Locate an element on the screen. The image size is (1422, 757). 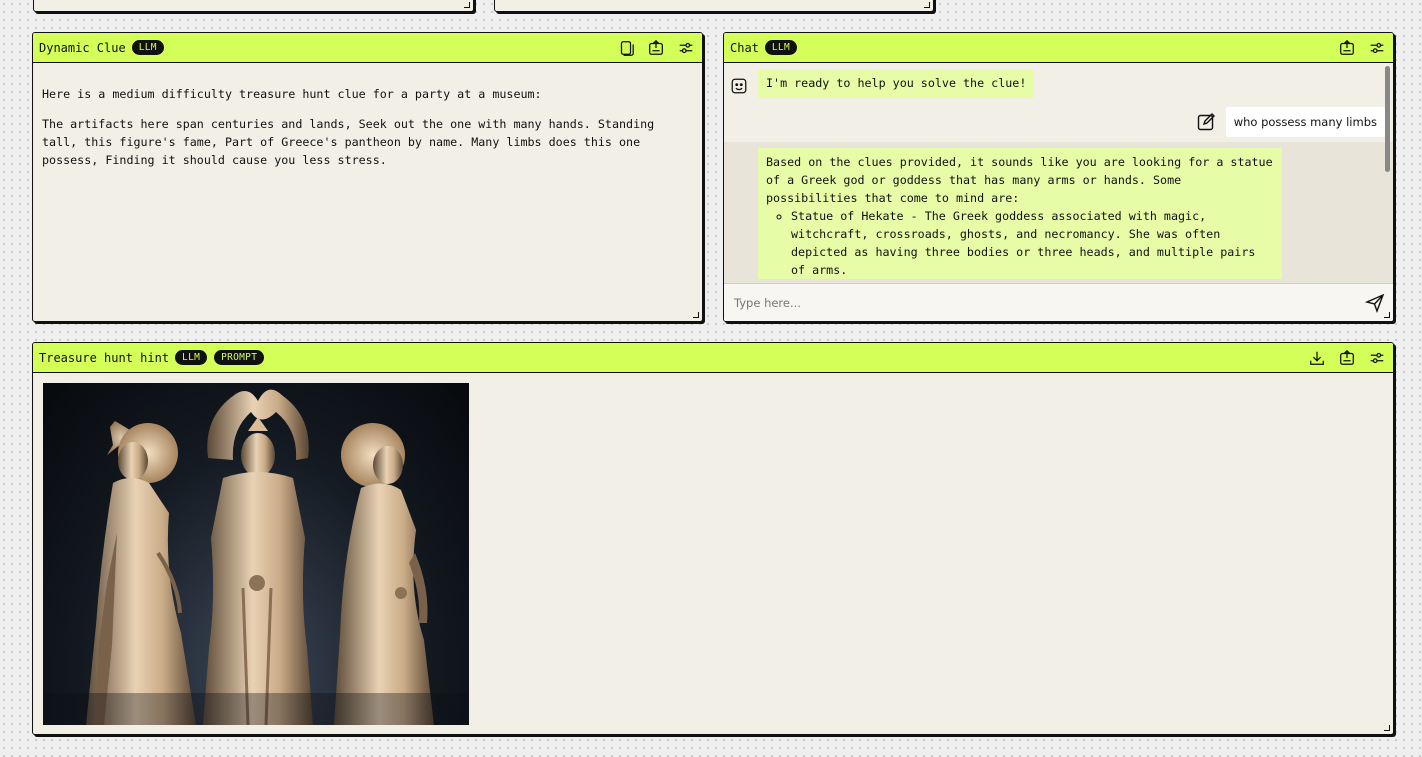
left-statue is located at coordinates (141, 573).